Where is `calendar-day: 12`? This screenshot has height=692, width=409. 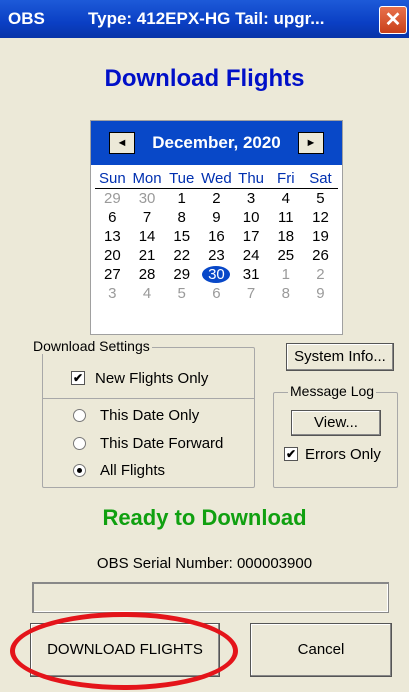
calendar-day: 12 is located at coordinates (320, 217).